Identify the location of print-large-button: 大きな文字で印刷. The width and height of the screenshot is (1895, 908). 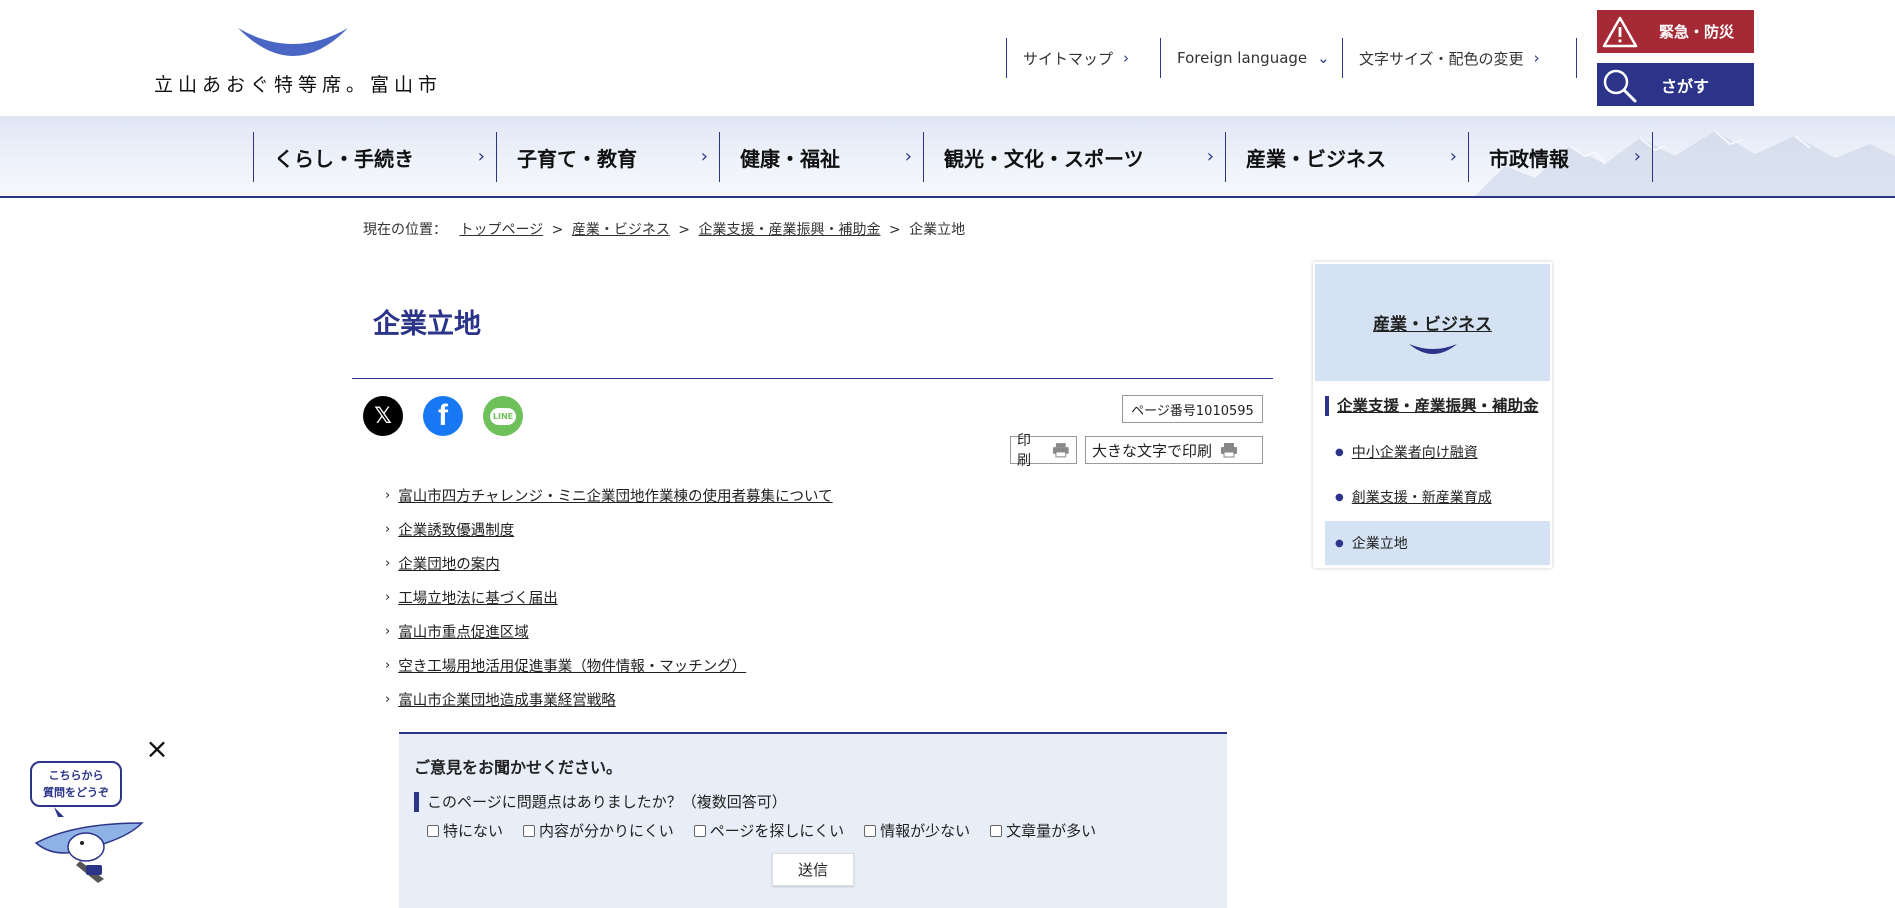
(1174, 450).